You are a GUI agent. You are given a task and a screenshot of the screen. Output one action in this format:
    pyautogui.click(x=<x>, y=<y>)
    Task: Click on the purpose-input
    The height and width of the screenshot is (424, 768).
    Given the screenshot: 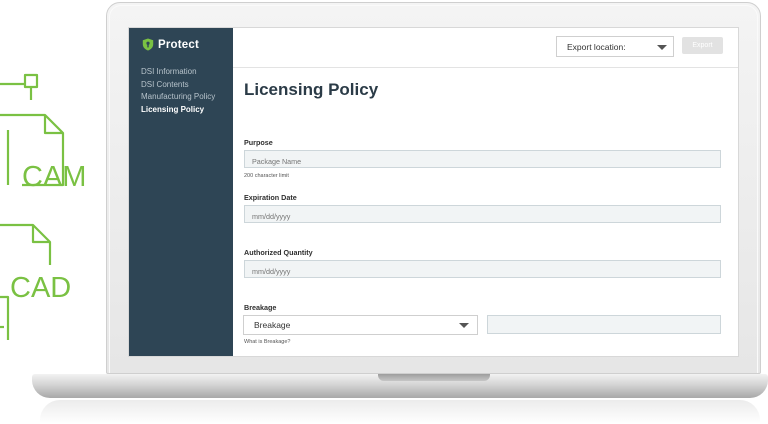 What is the action you would take?
    pyautogui.click(x=482, y=159)
    